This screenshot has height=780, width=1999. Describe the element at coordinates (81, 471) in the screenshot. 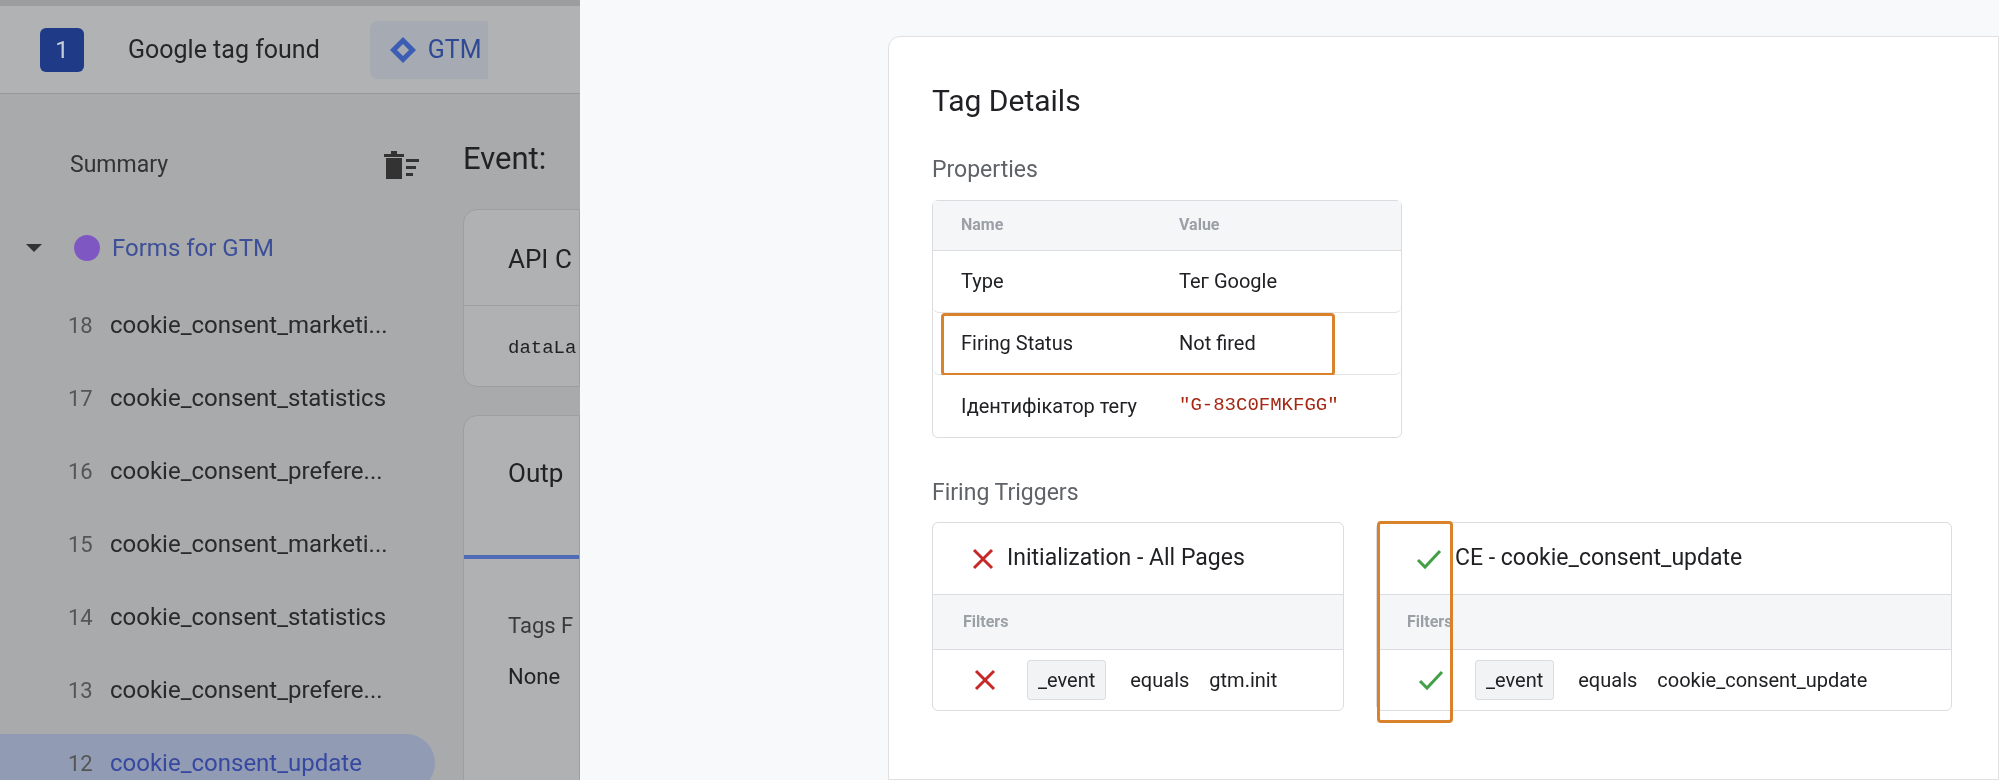

I see `event-number: 16` at that location.